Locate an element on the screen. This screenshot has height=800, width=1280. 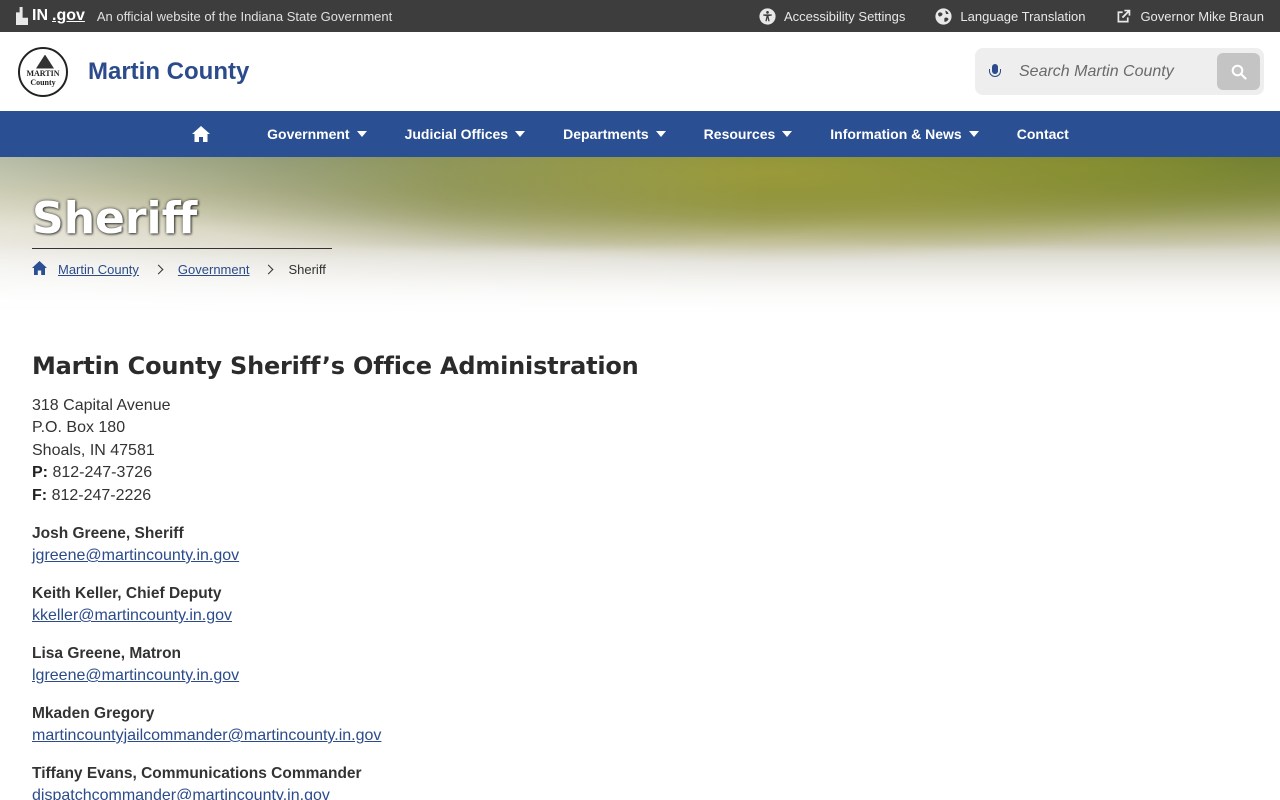
accessibility-settings-label: Accessibility Settings is located at coordinates (845, 16).